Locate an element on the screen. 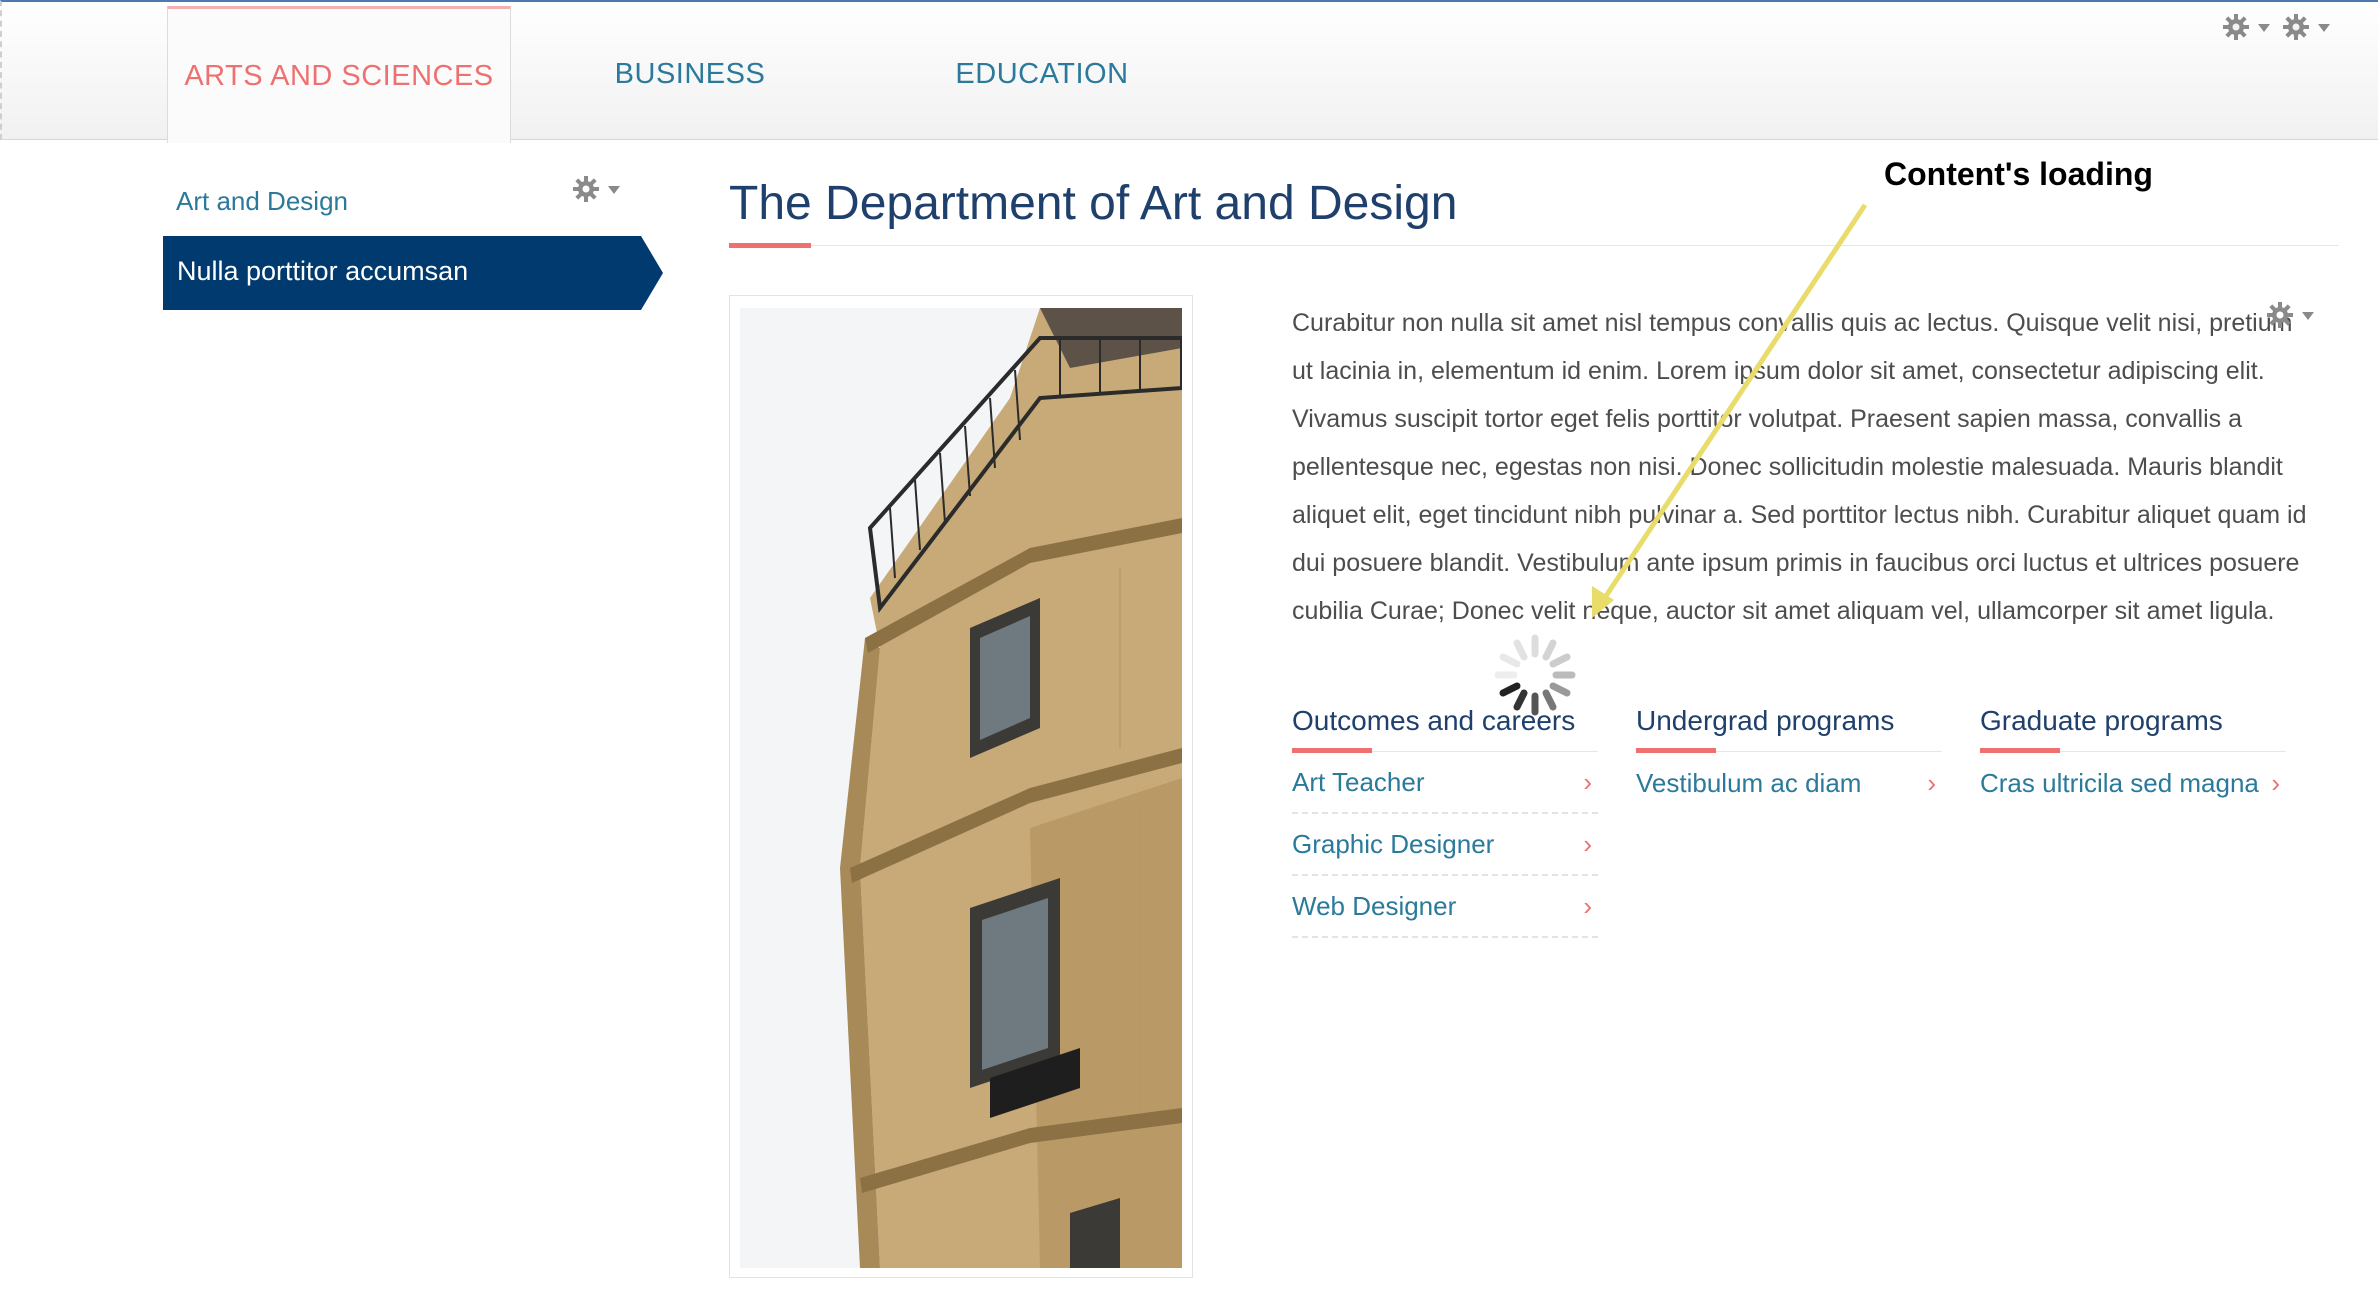 This screenshot has height=1290, width=2378. annotation-arrow-icon is located at coordinates (1730, 410).